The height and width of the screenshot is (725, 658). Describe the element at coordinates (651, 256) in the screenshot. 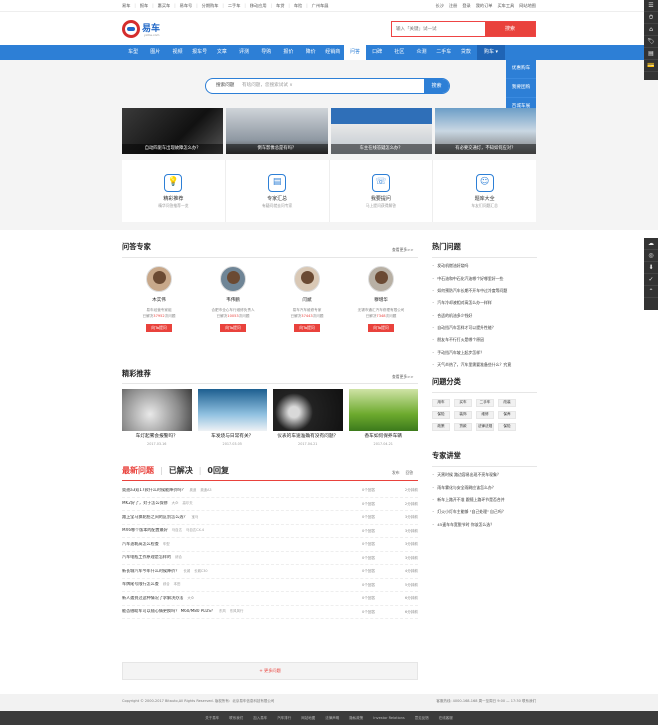

I see `side-tool-icon: ◎` at that location.